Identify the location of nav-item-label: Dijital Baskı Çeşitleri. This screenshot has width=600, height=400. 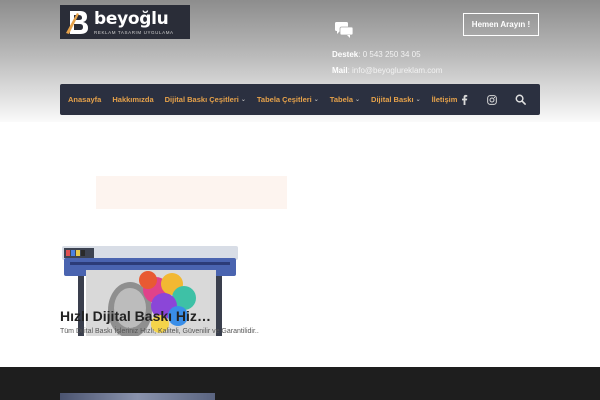
(201, 99).